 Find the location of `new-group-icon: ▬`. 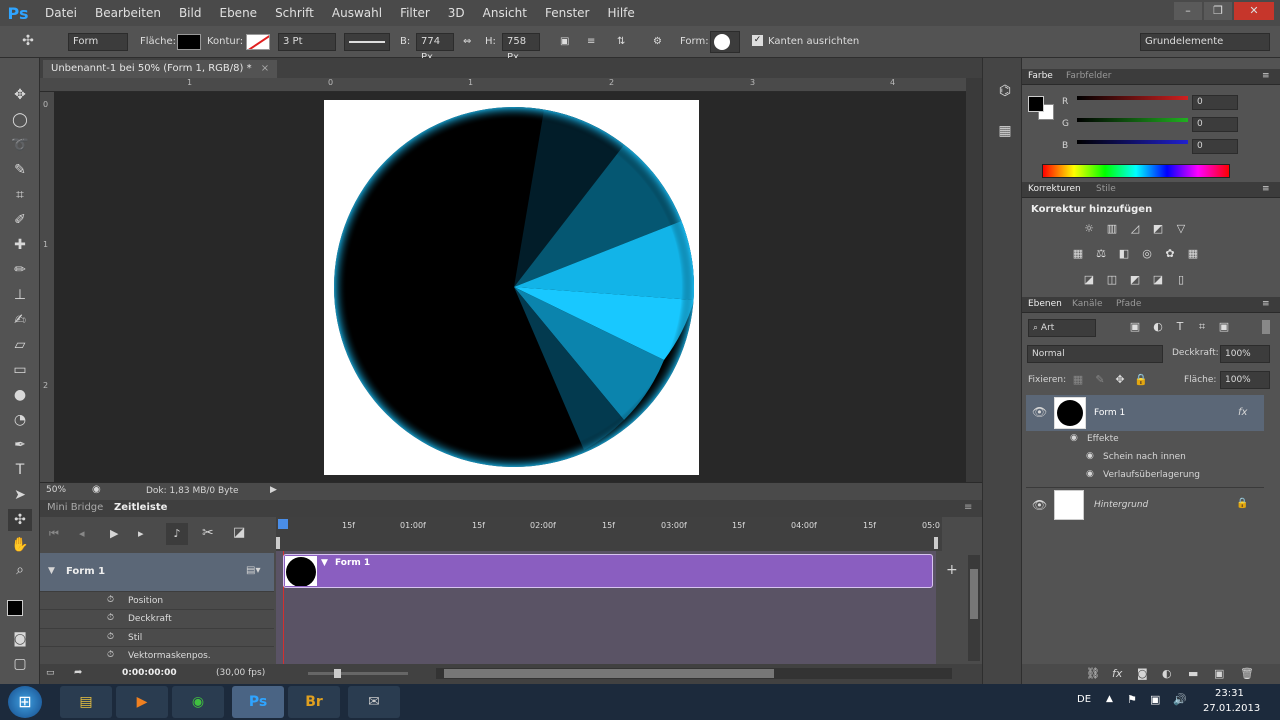

new-group-icon: ▬ is located at coordinates (1193, 673).